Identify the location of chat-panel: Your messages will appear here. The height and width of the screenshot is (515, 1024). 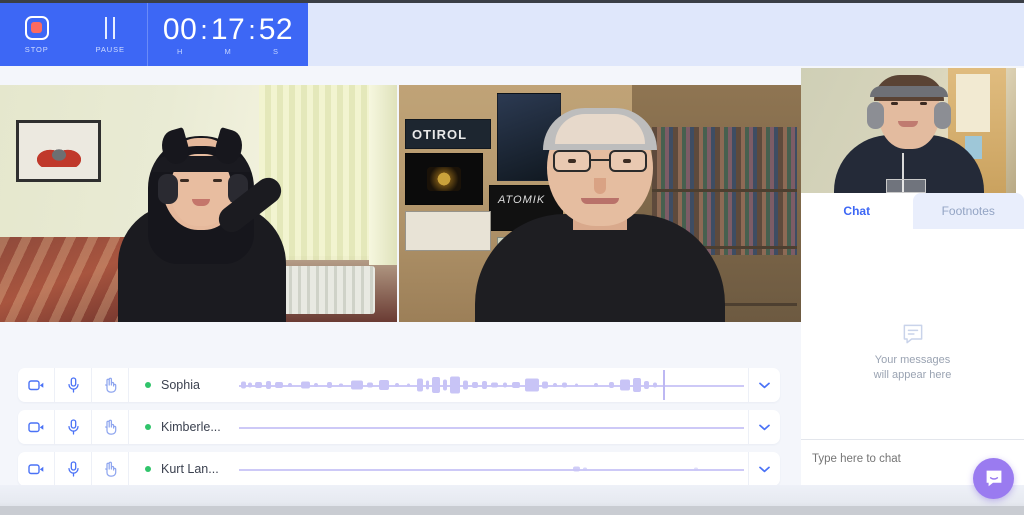
(912, 353).